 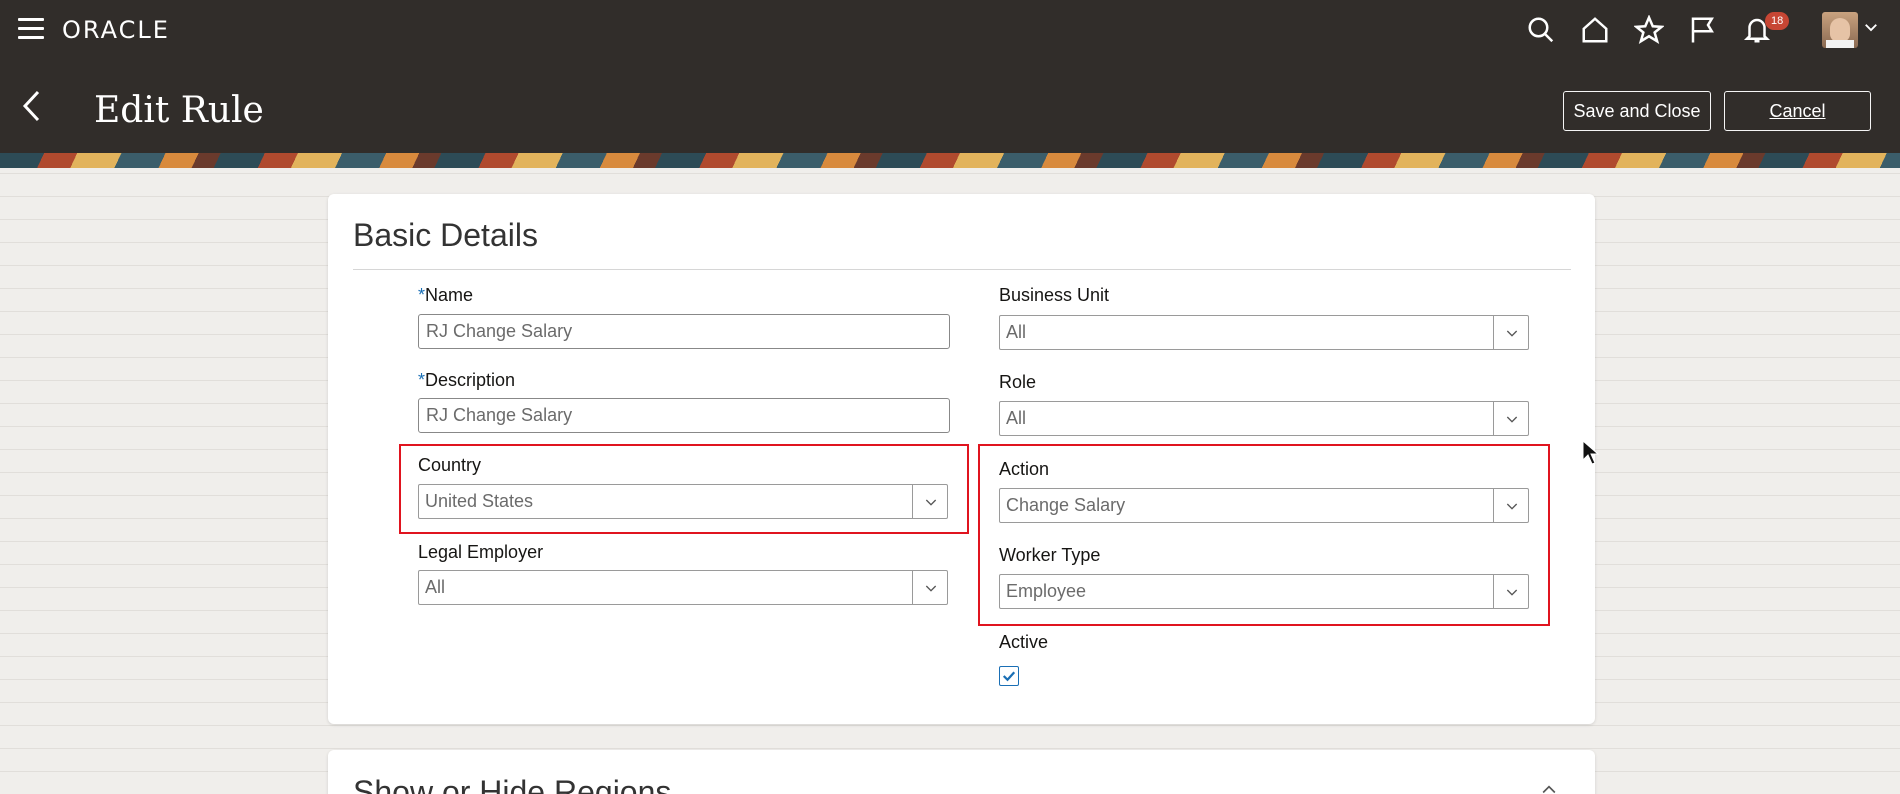 I want to click on page-title: Edit Rule, so click(x=179, y=110).